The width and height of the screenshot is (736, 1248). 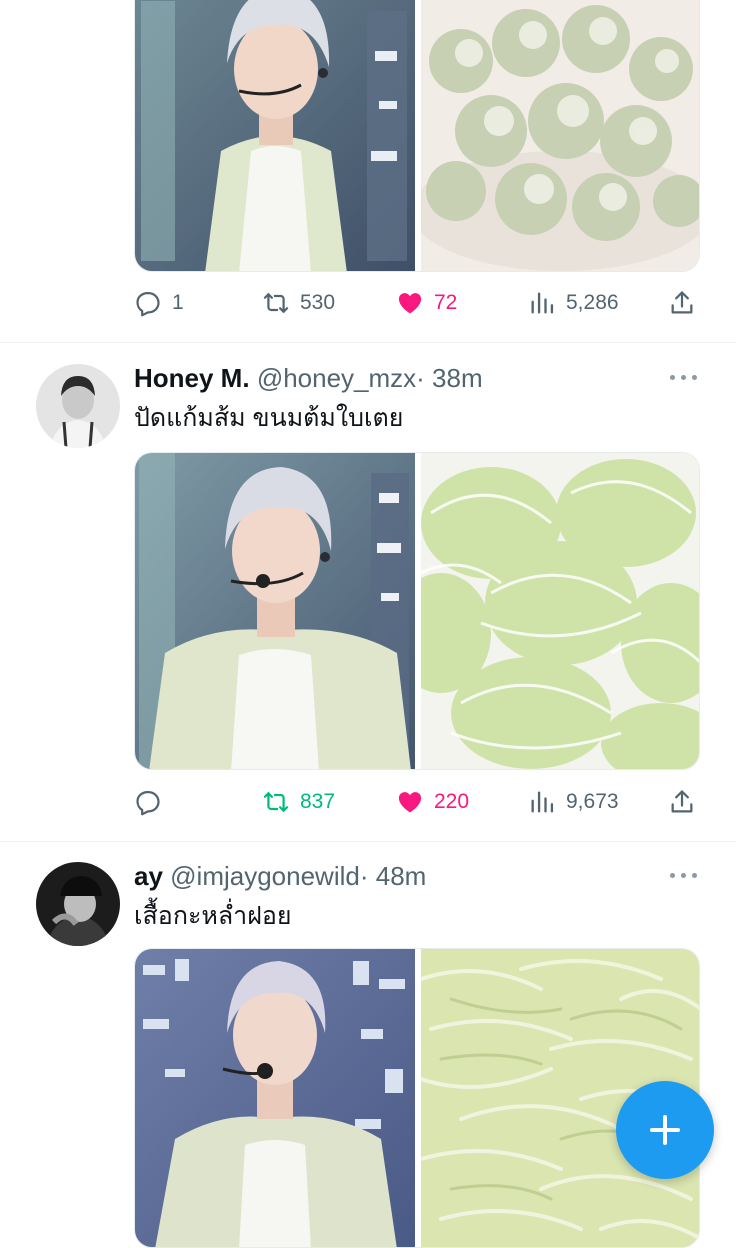 What do you see at coordinates (592, 801) in the screenshot?
I see `views-count: 9,673` at bounding box center [592, 801].